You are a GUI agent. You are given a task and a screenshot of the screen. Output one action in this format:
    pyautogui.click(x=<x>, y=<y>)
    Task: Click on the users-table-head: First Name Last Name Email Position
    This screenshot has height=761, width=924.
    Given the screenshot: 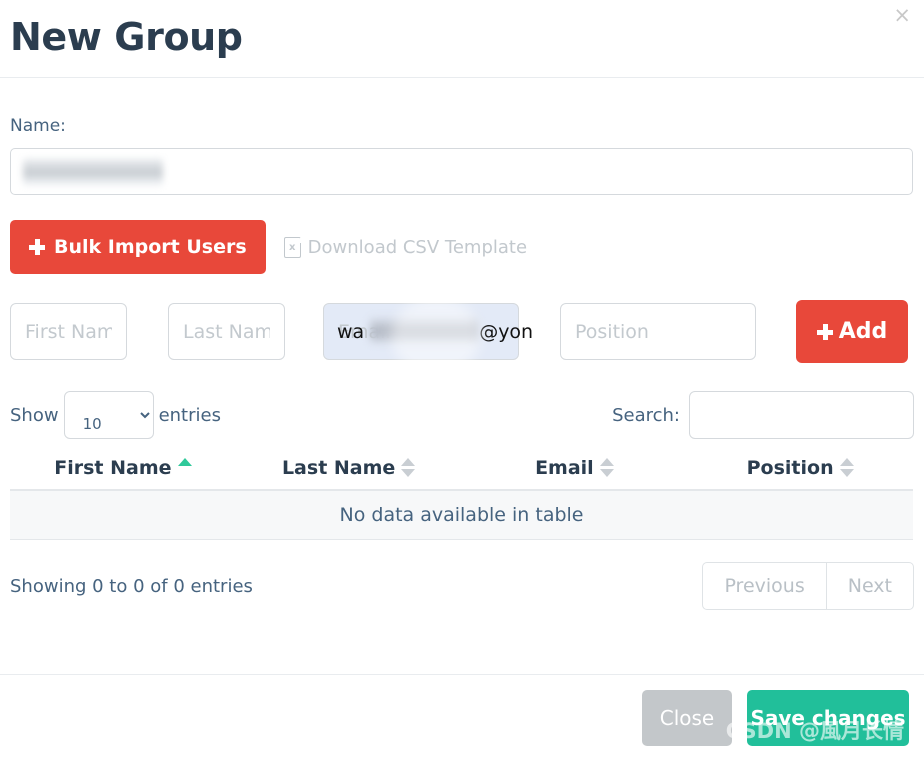 What is the action you would take?
    pyautogui.click(x=461, y=472)
    